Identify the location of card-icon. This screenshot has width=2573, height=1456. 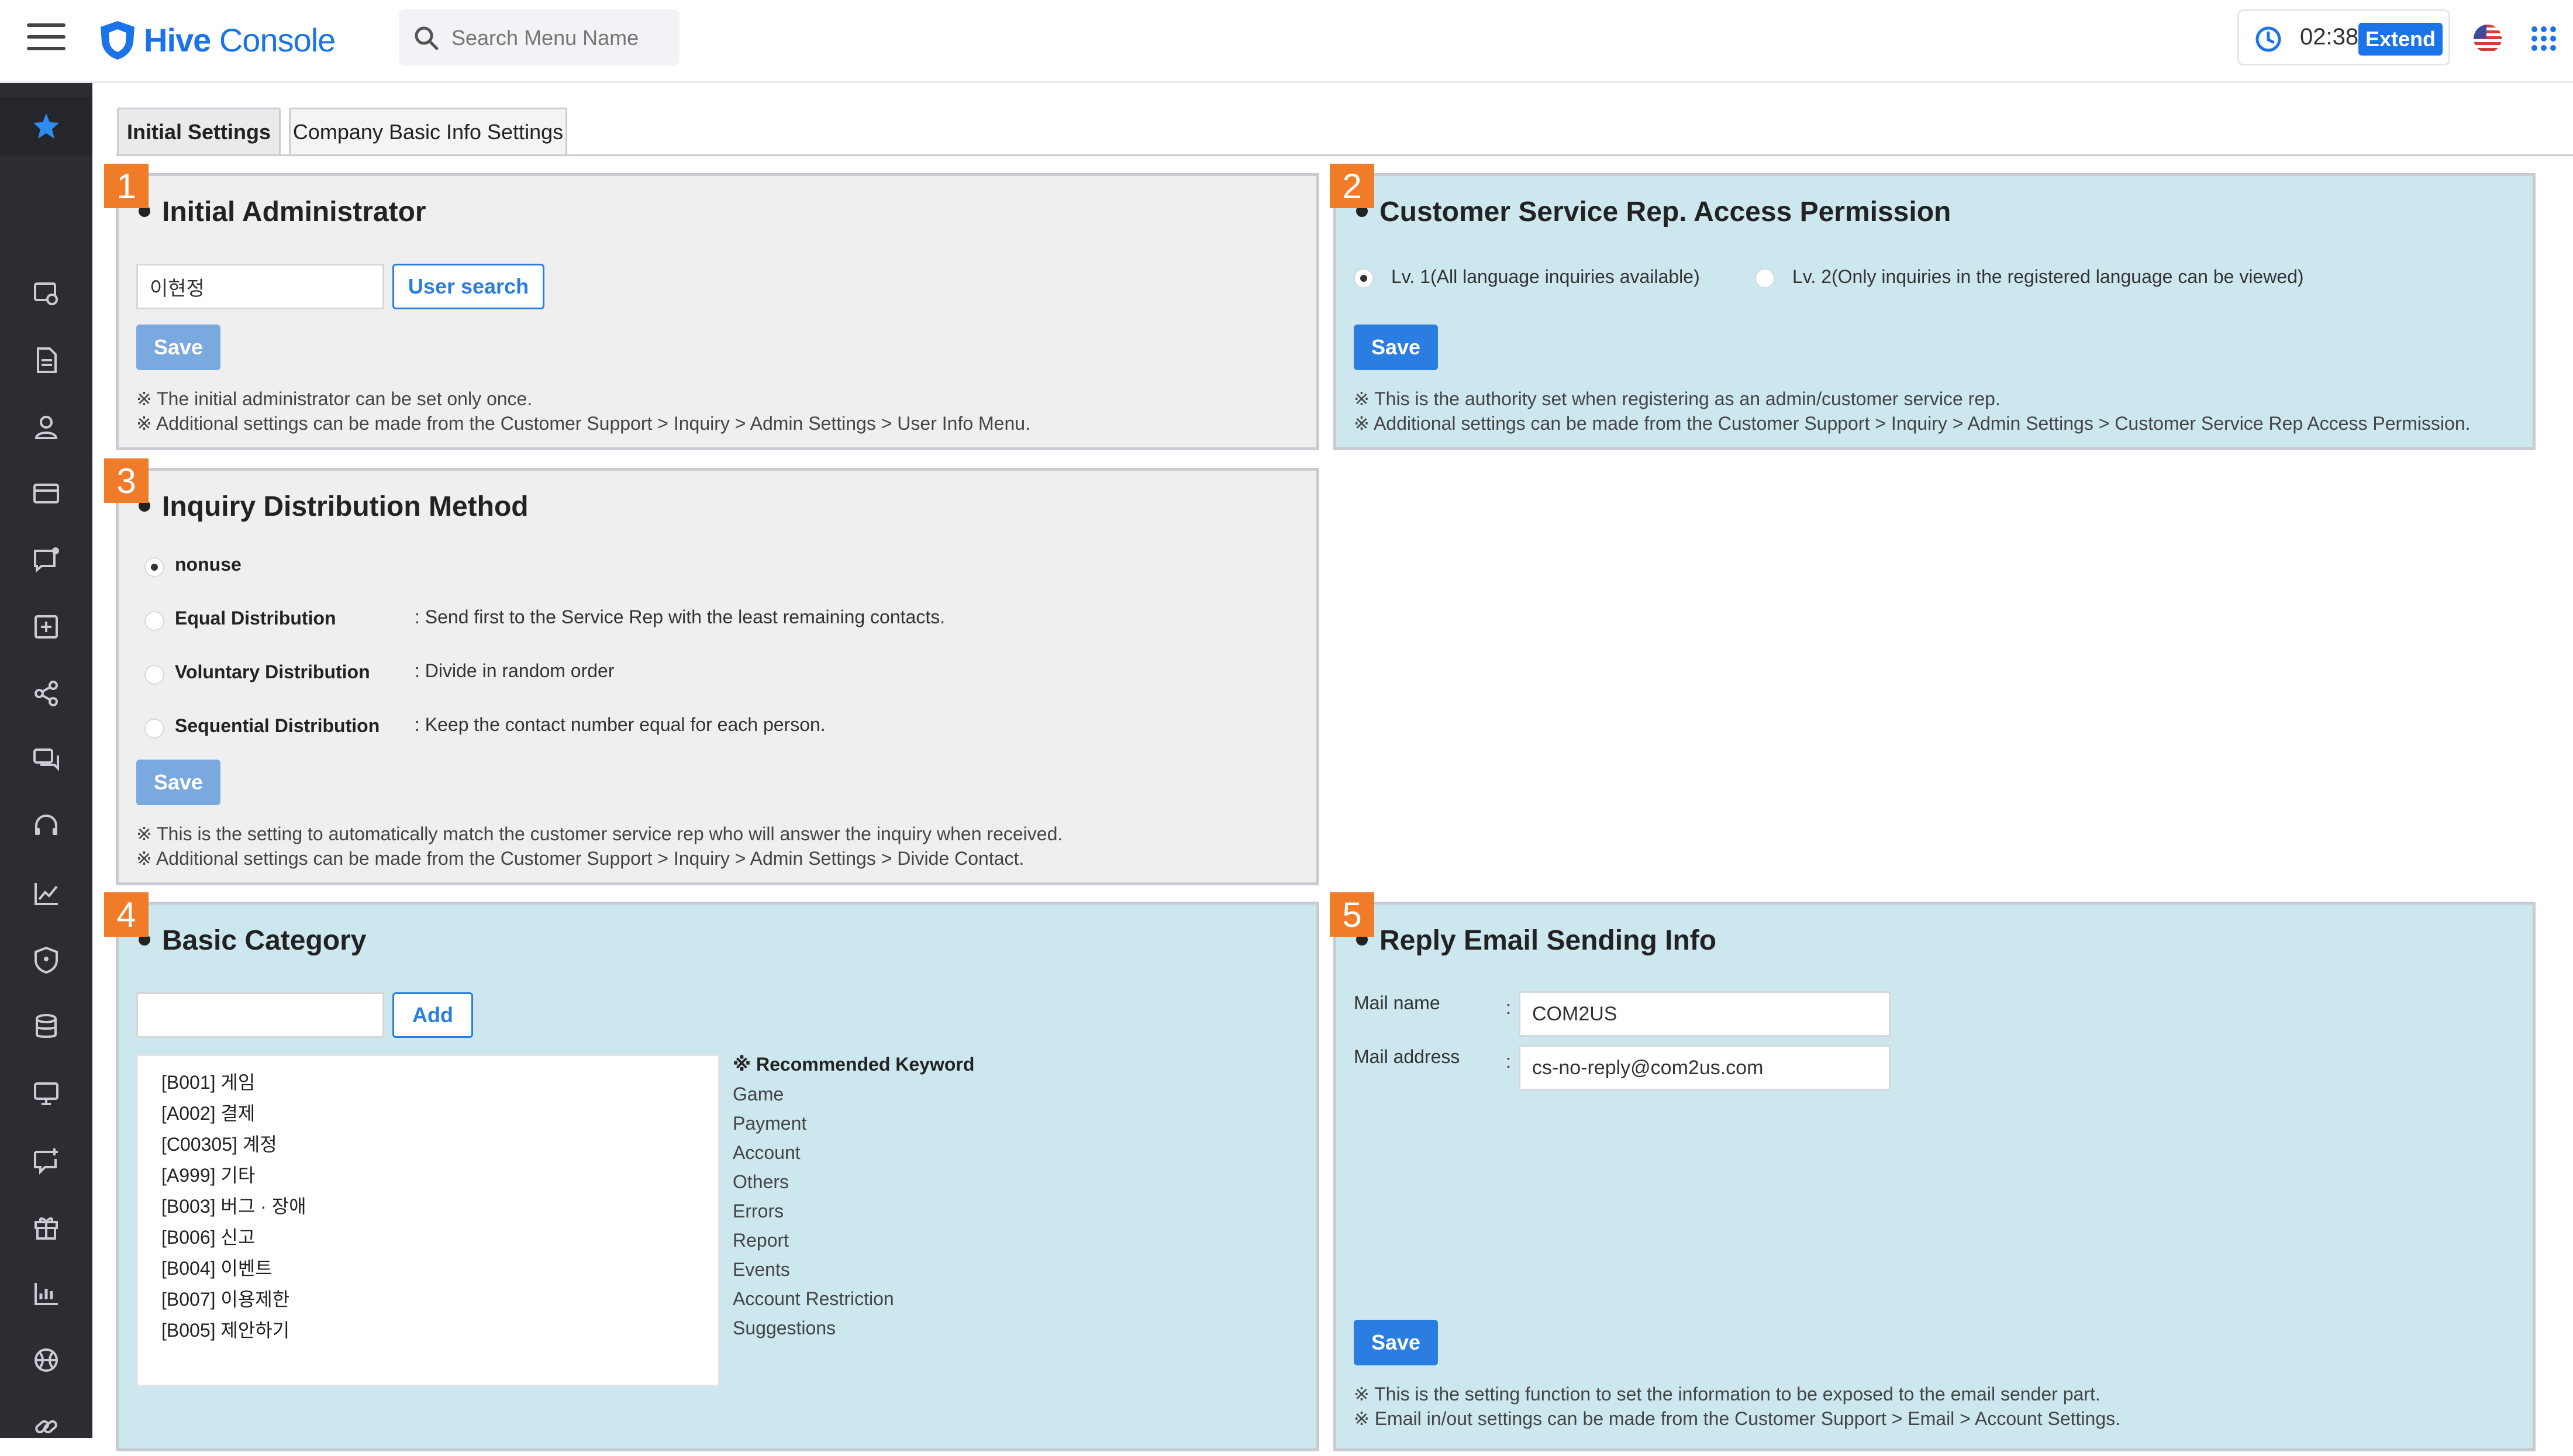
(46, 493).